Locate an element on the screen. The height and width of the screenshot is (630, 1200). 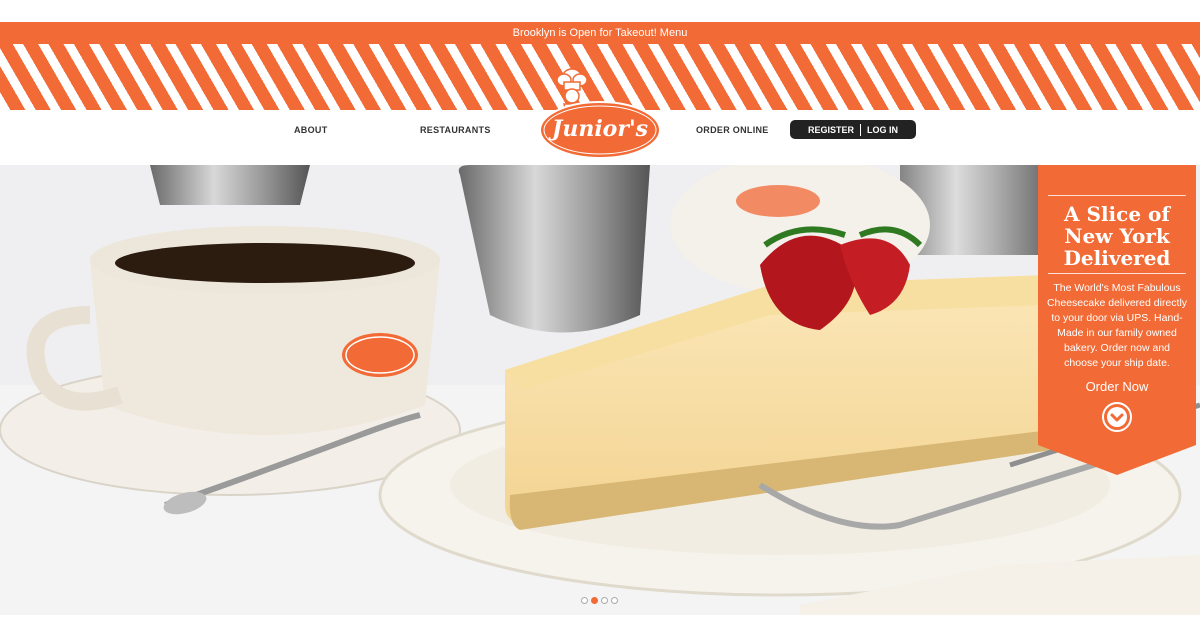
nav-order-online: ORDER ONLINE is located at coordinates (732, 130).